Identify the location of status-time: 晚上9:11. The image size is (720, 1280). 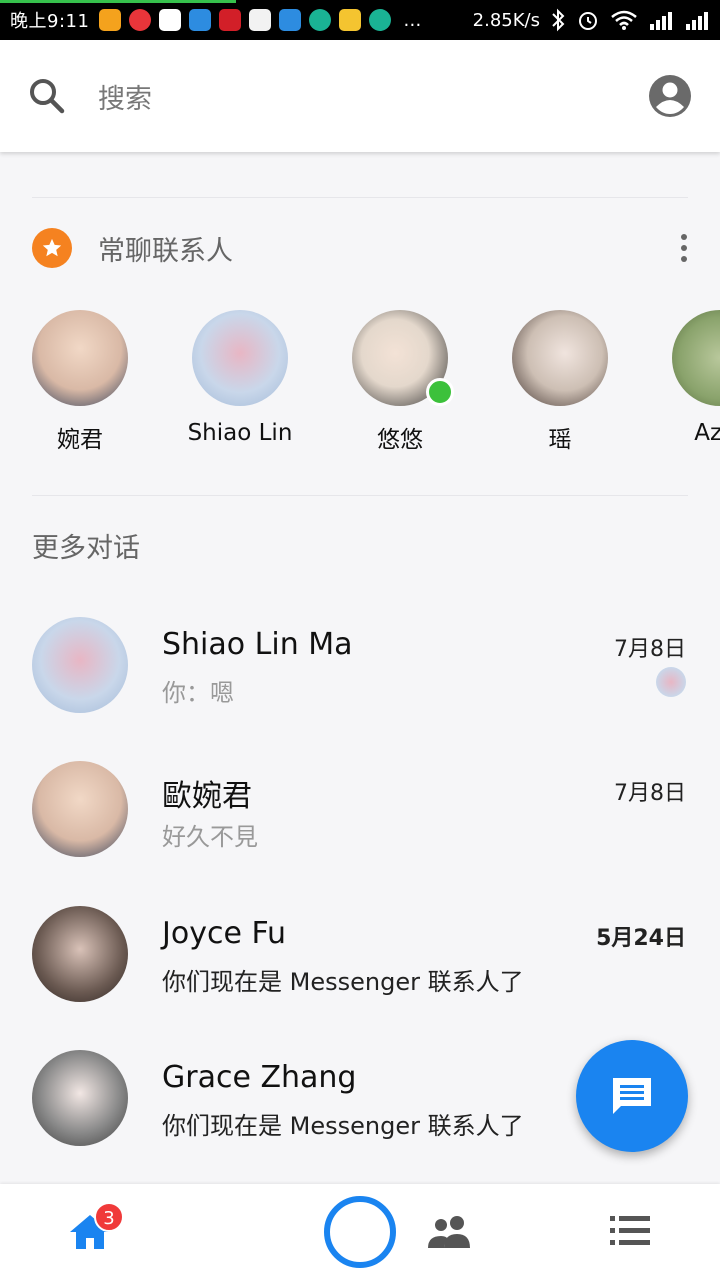
(50, 21).